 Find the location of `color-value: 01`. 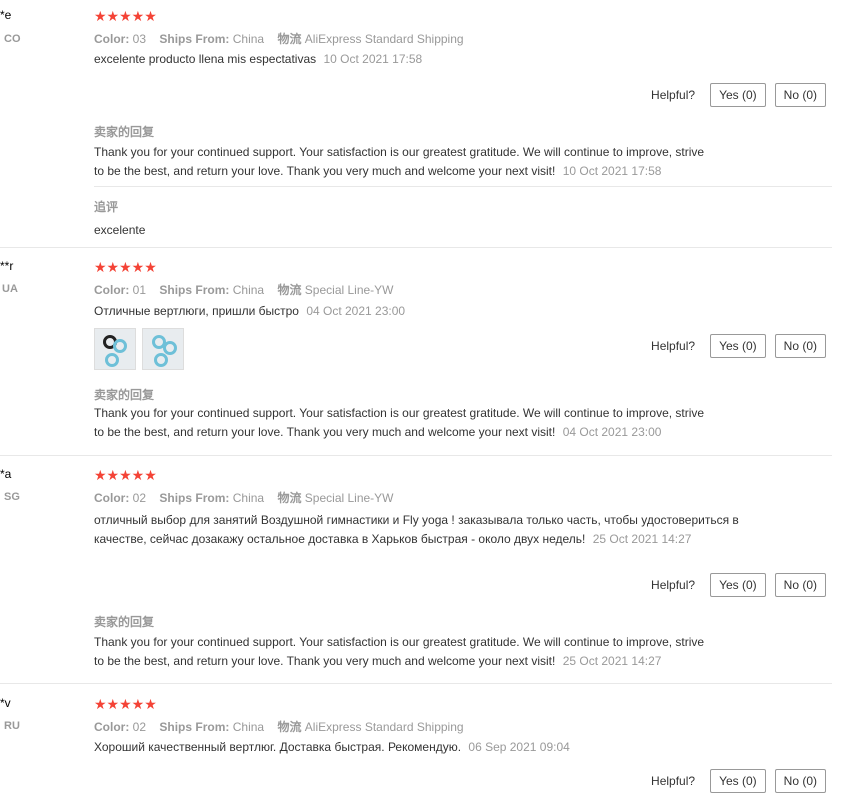

color-value: 01 is located at coordinates (139, 290).